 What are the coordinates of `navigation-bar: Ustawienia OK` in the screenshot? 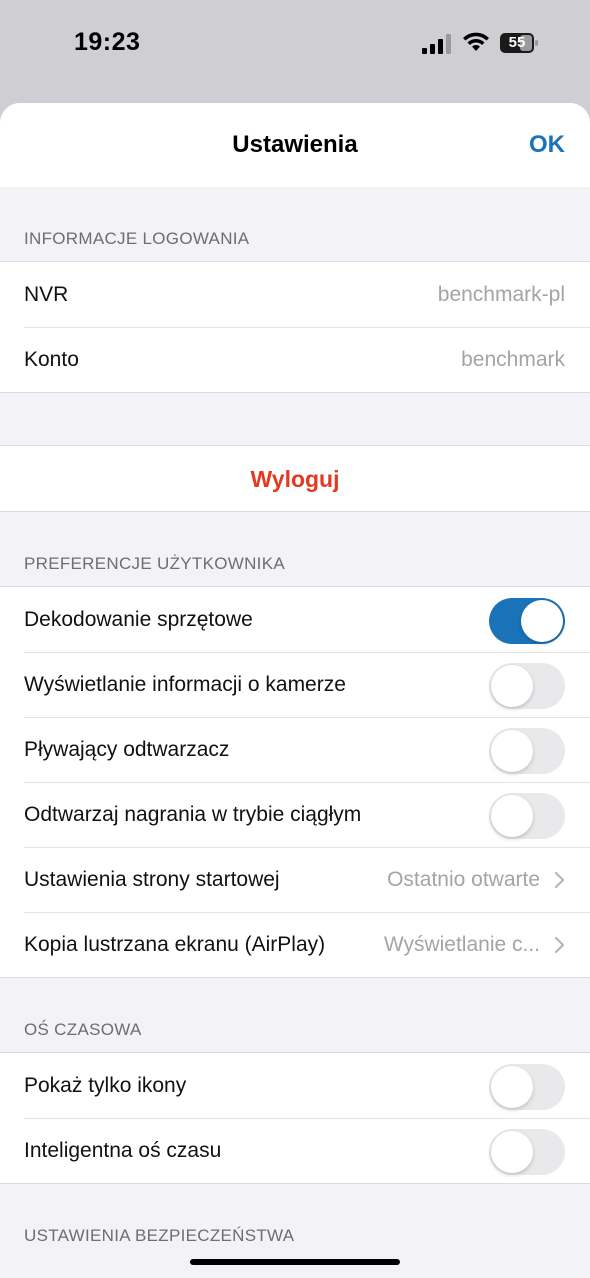 It's located at (295, 145).